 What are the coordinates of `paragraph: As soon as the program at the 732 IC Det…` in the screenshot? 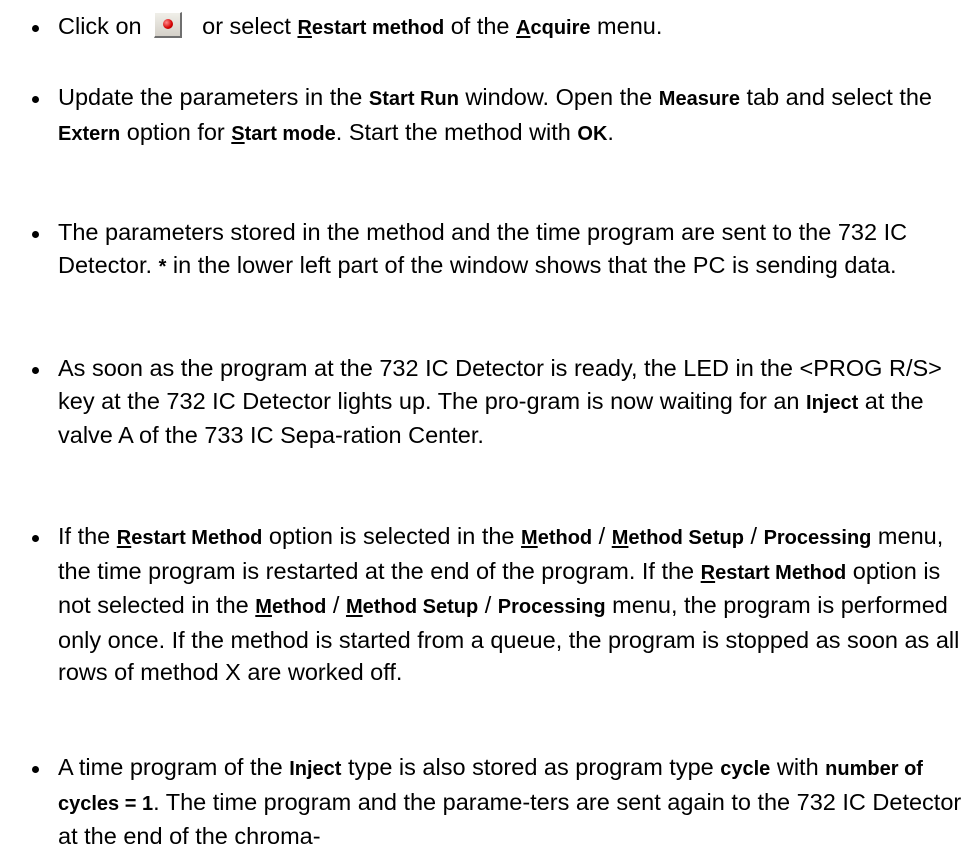 It's located at (513, 402).